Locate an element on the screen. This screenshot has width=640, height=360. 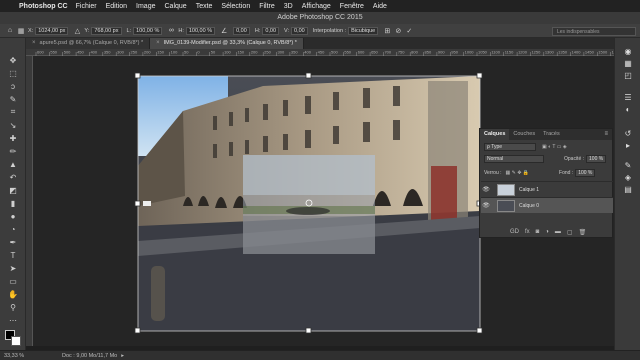
mask-icon: ◙ is located at coordinates (538, 232).